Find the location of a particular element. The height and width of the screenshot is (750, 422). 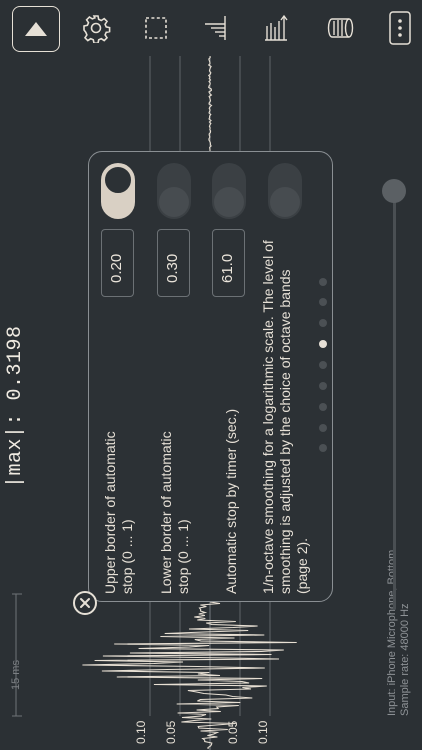

gain-slider-track is located at coordinates (394, 405).